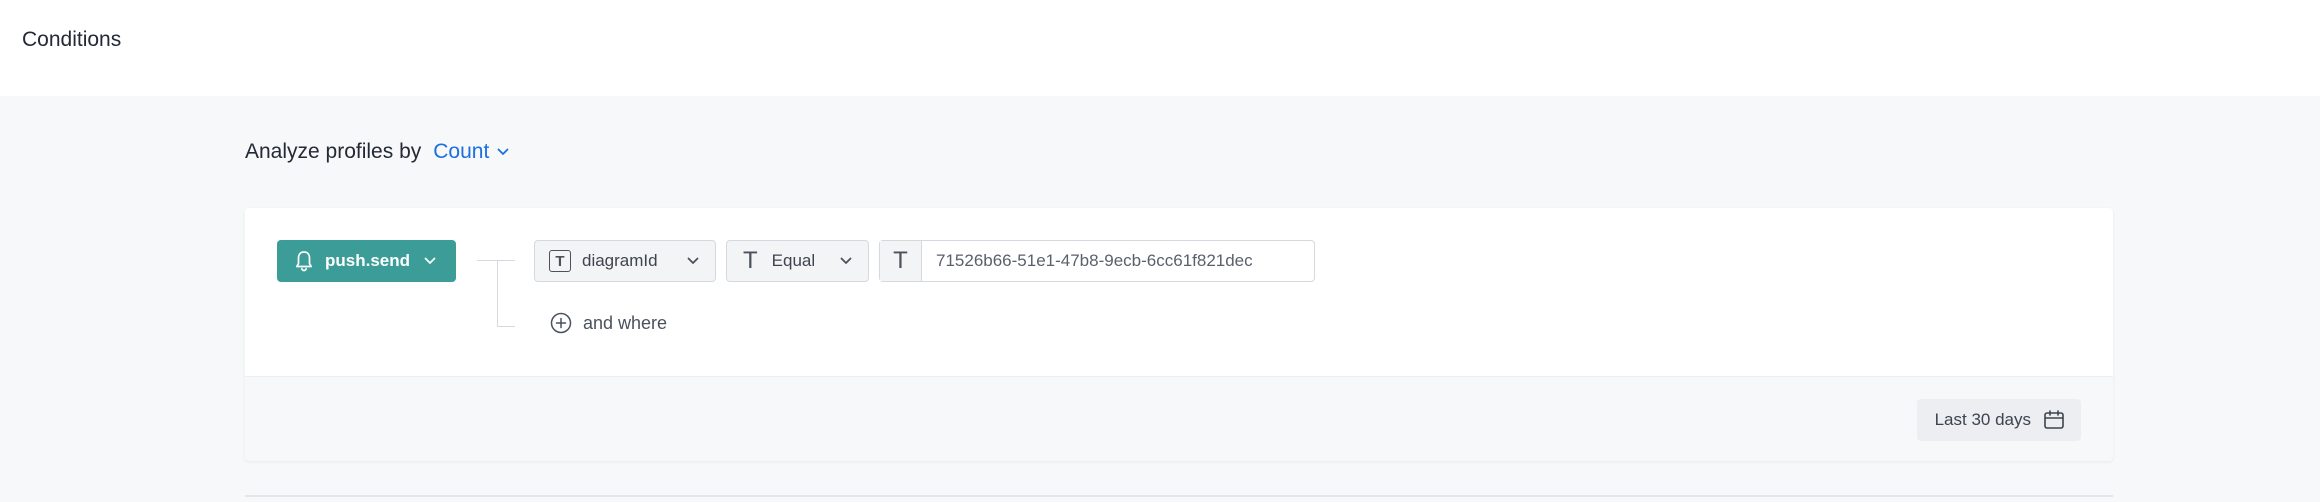 Image resolution: width=2320 pixels, height=502 pixels. What do you see at coordinates (1179, 418) in the screenshot?
I see `card-footer: Last 30 days` at bounding box center [1179, 418].